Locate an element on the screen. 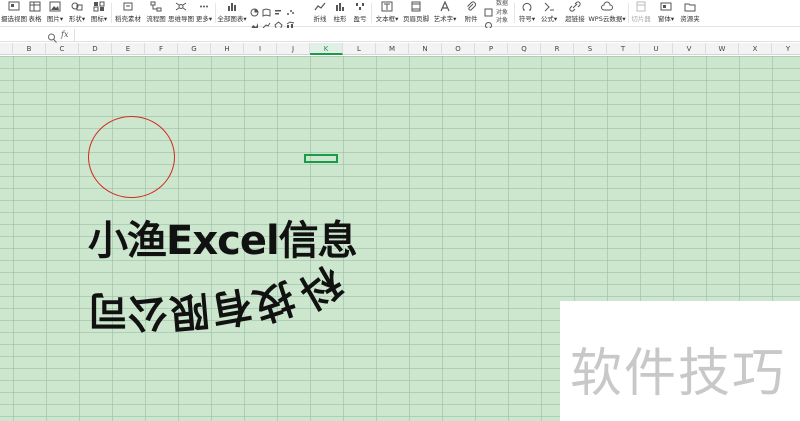 Image resolution: width=800 pixels, height=421 pixels. cloud-data-icon is located at coordinates (607, 6).